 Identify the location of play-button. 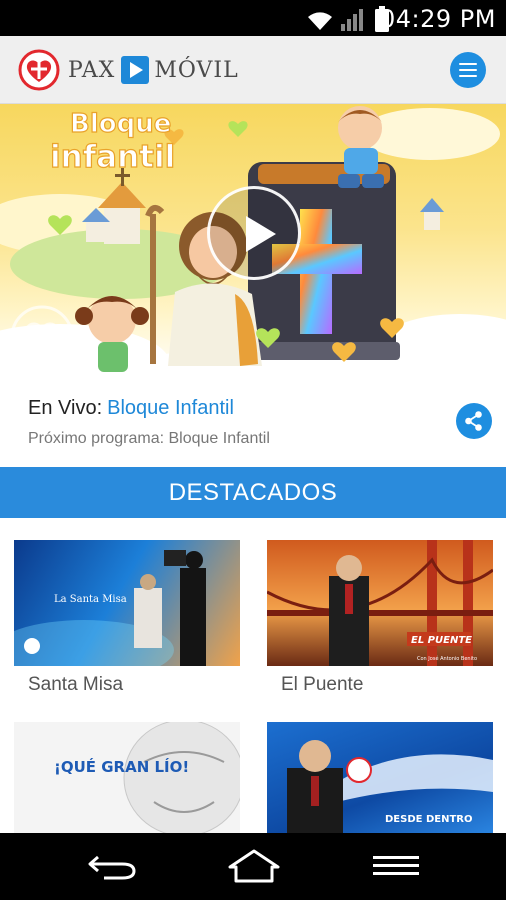
(254, 233).